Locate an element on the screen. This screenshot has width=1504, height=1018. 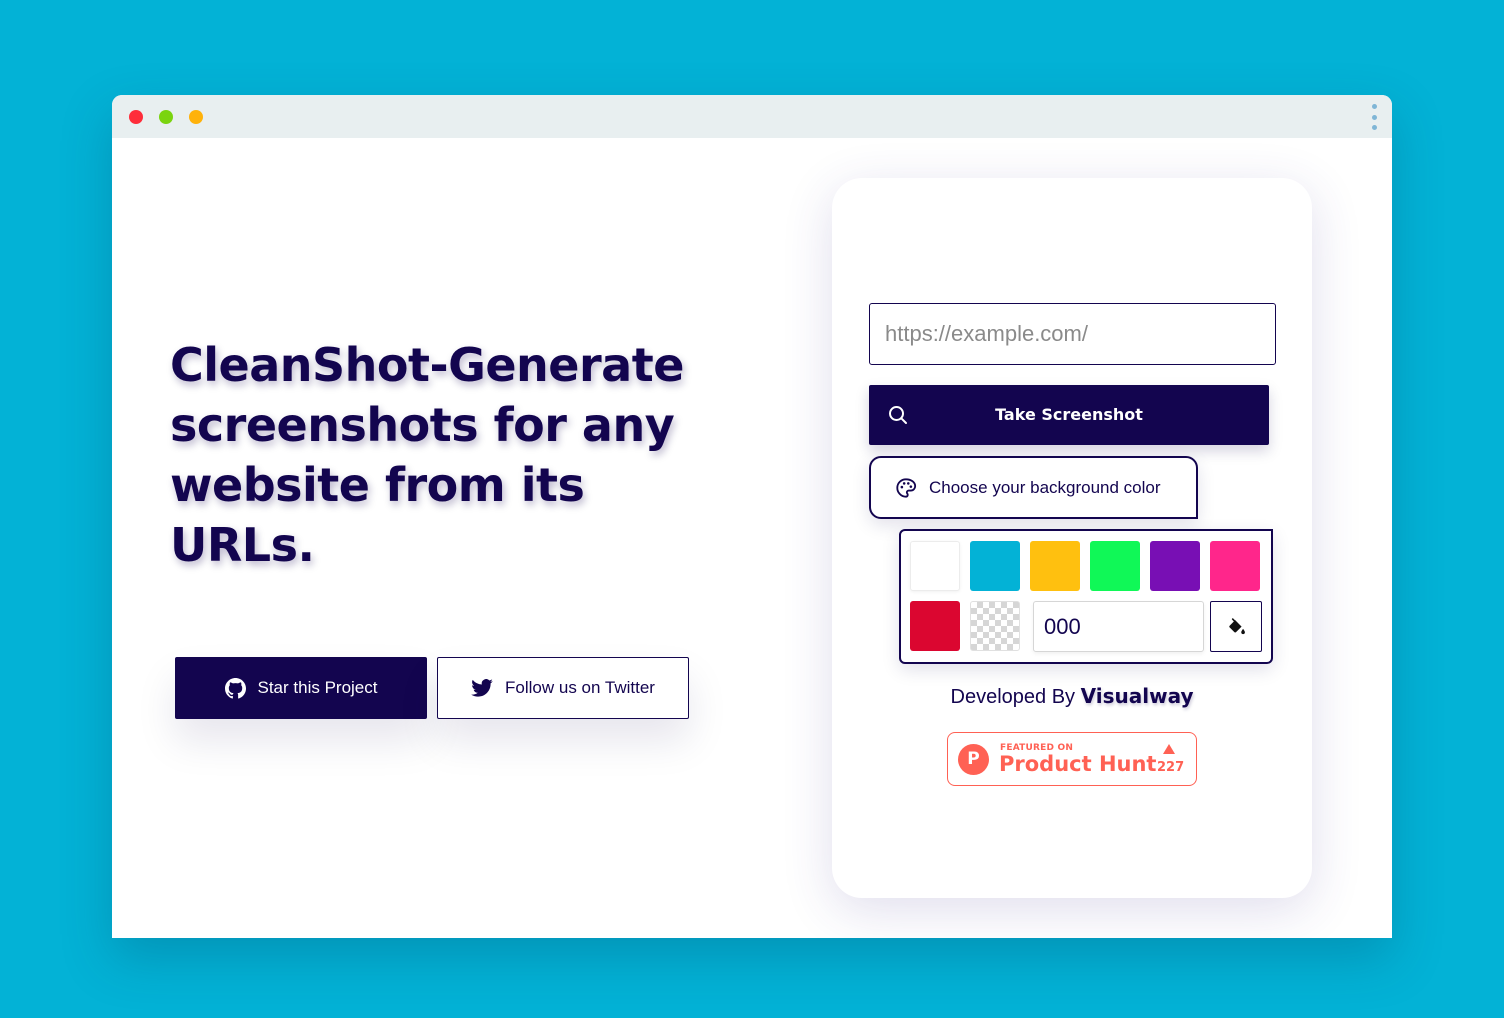
color-picker-button is located at coordinates (1236, 626).